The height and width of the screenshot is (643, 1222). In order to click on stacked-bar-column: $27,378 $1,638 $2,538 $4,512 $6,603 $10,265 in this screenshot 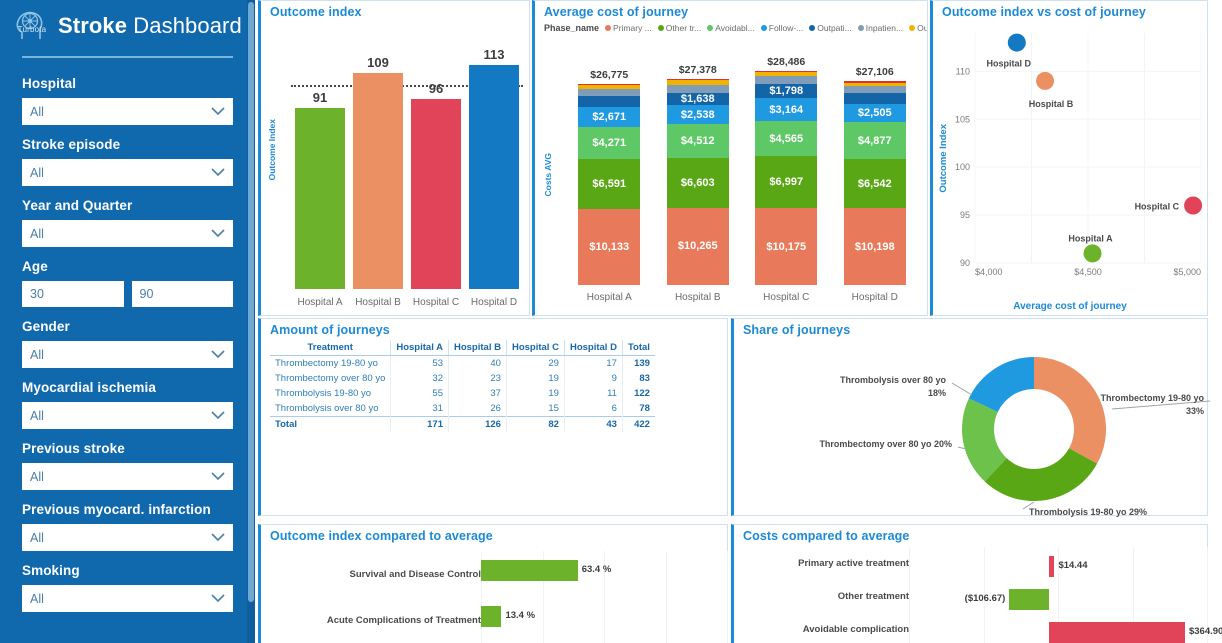, I will do `click(697, 172)`.